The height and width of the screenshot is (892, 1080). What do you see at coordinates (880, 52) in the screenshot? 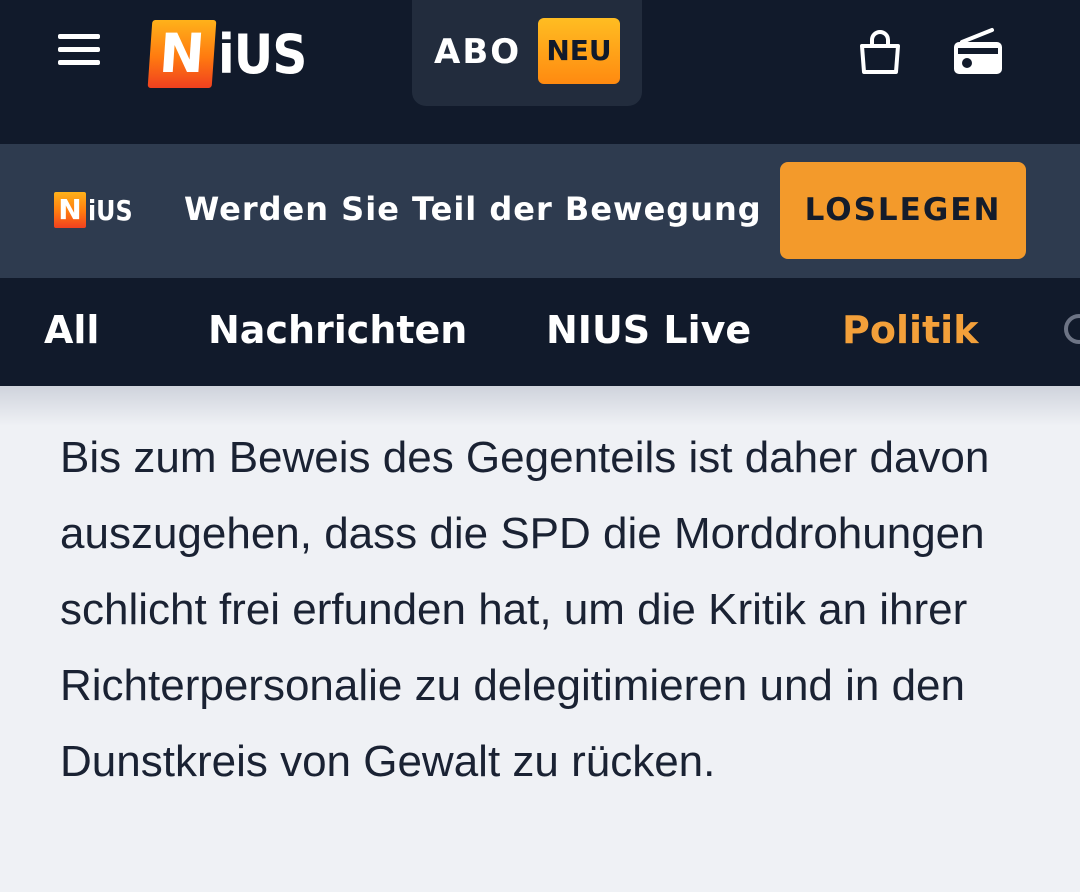
I see `shopping-bag-icon` at bounding box center [880, 52].